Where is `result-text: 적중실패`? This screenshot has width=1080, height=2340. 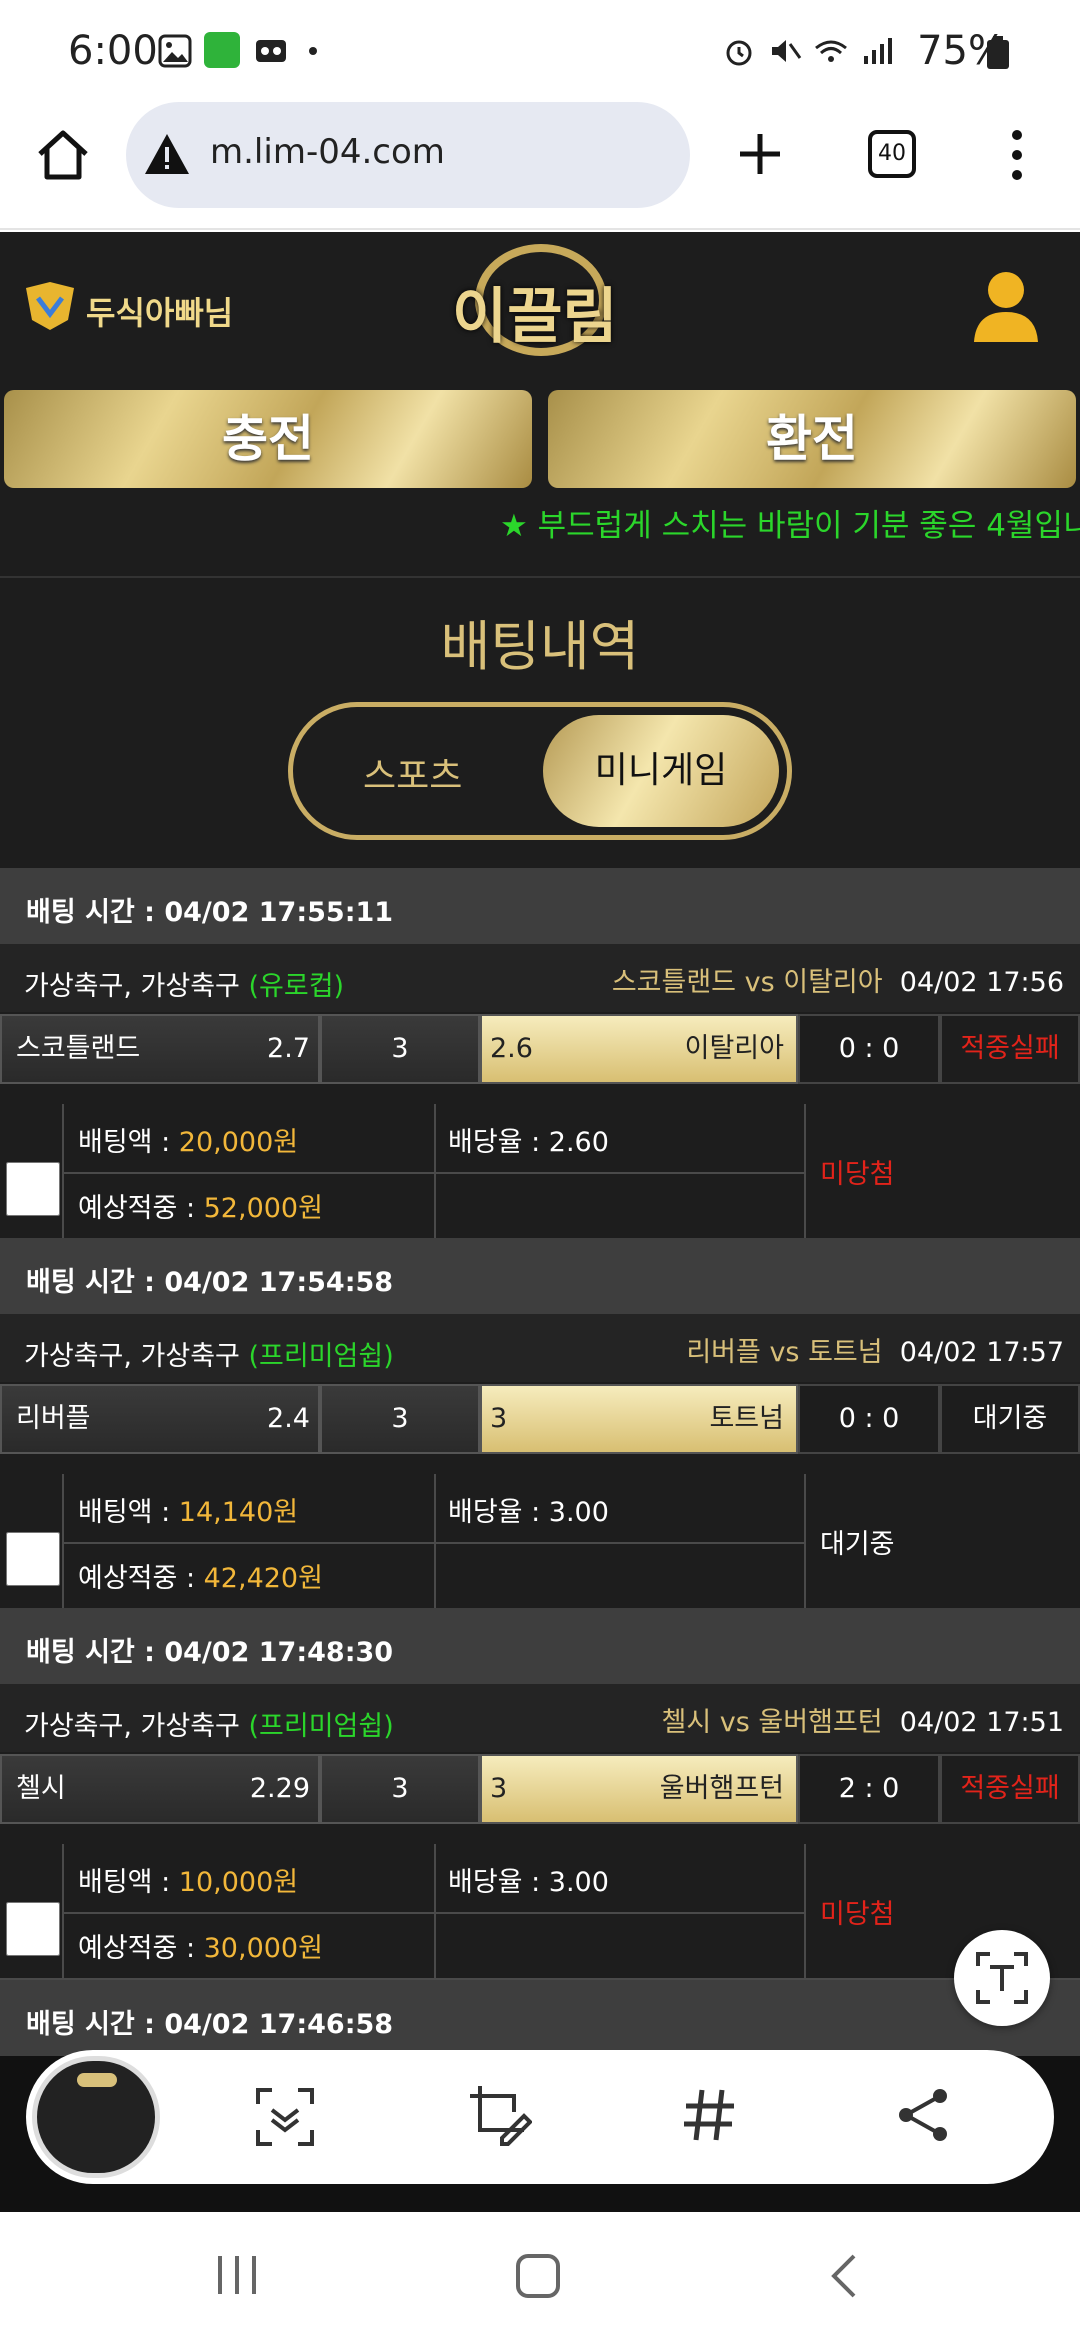
result-text: 적중실패 is located at coordinates (1010, 1048).